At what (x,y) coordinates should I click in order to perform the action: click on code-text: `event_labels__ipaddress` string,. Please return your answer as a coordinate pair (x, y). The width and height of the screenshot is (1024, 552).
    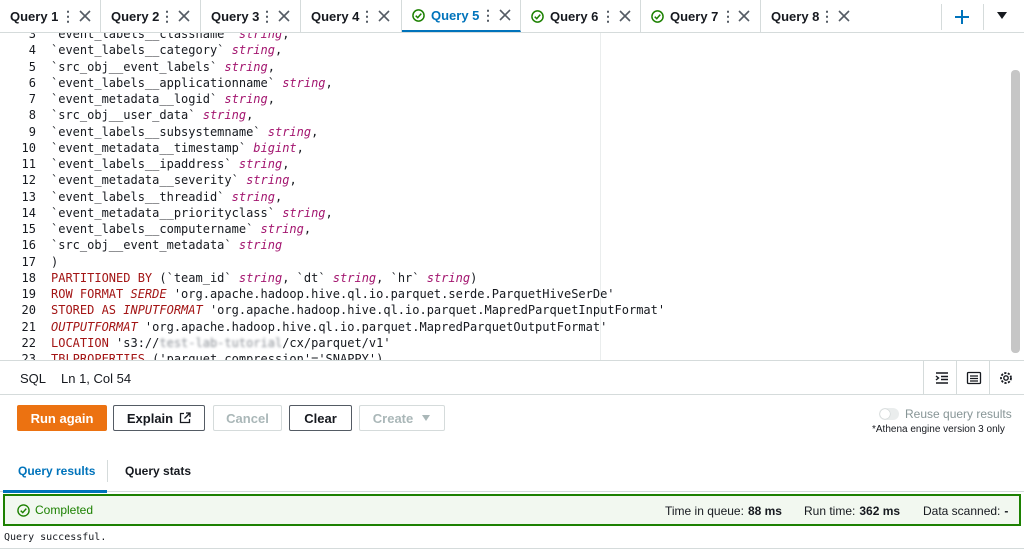
    Looking at the image, I should click on (170, 164).